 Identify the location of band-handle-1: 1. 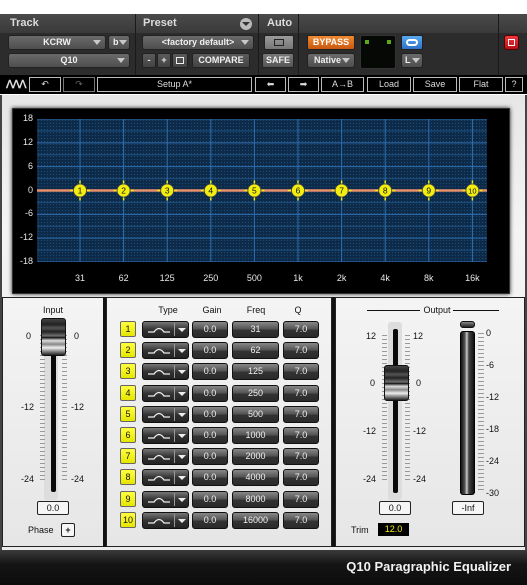
(80, 190).